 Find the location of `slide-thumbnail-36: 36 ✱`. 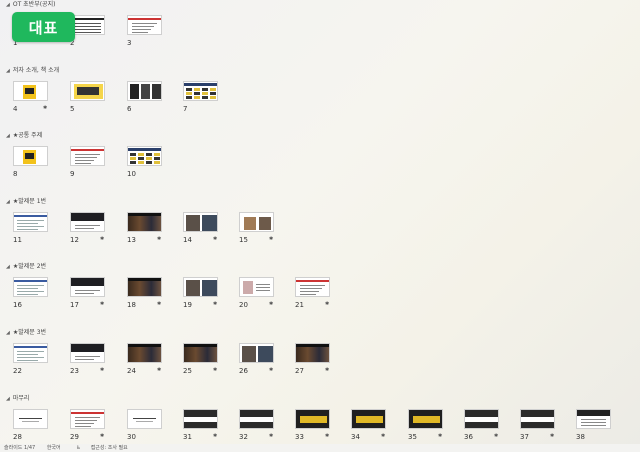

slide-thumbnail-36: 36 ✱ is located at coordinates (482, 426).